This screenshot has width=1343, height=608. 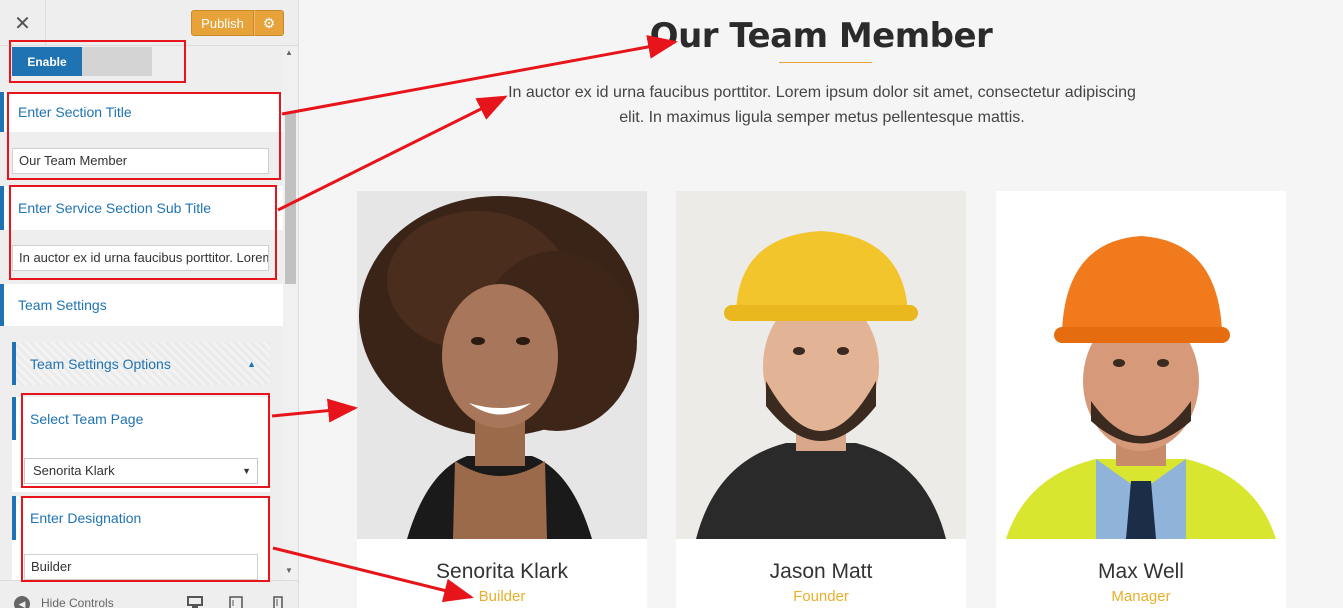 I want to click on scroll-down-icon: ▼, so click(x=289, y=570).